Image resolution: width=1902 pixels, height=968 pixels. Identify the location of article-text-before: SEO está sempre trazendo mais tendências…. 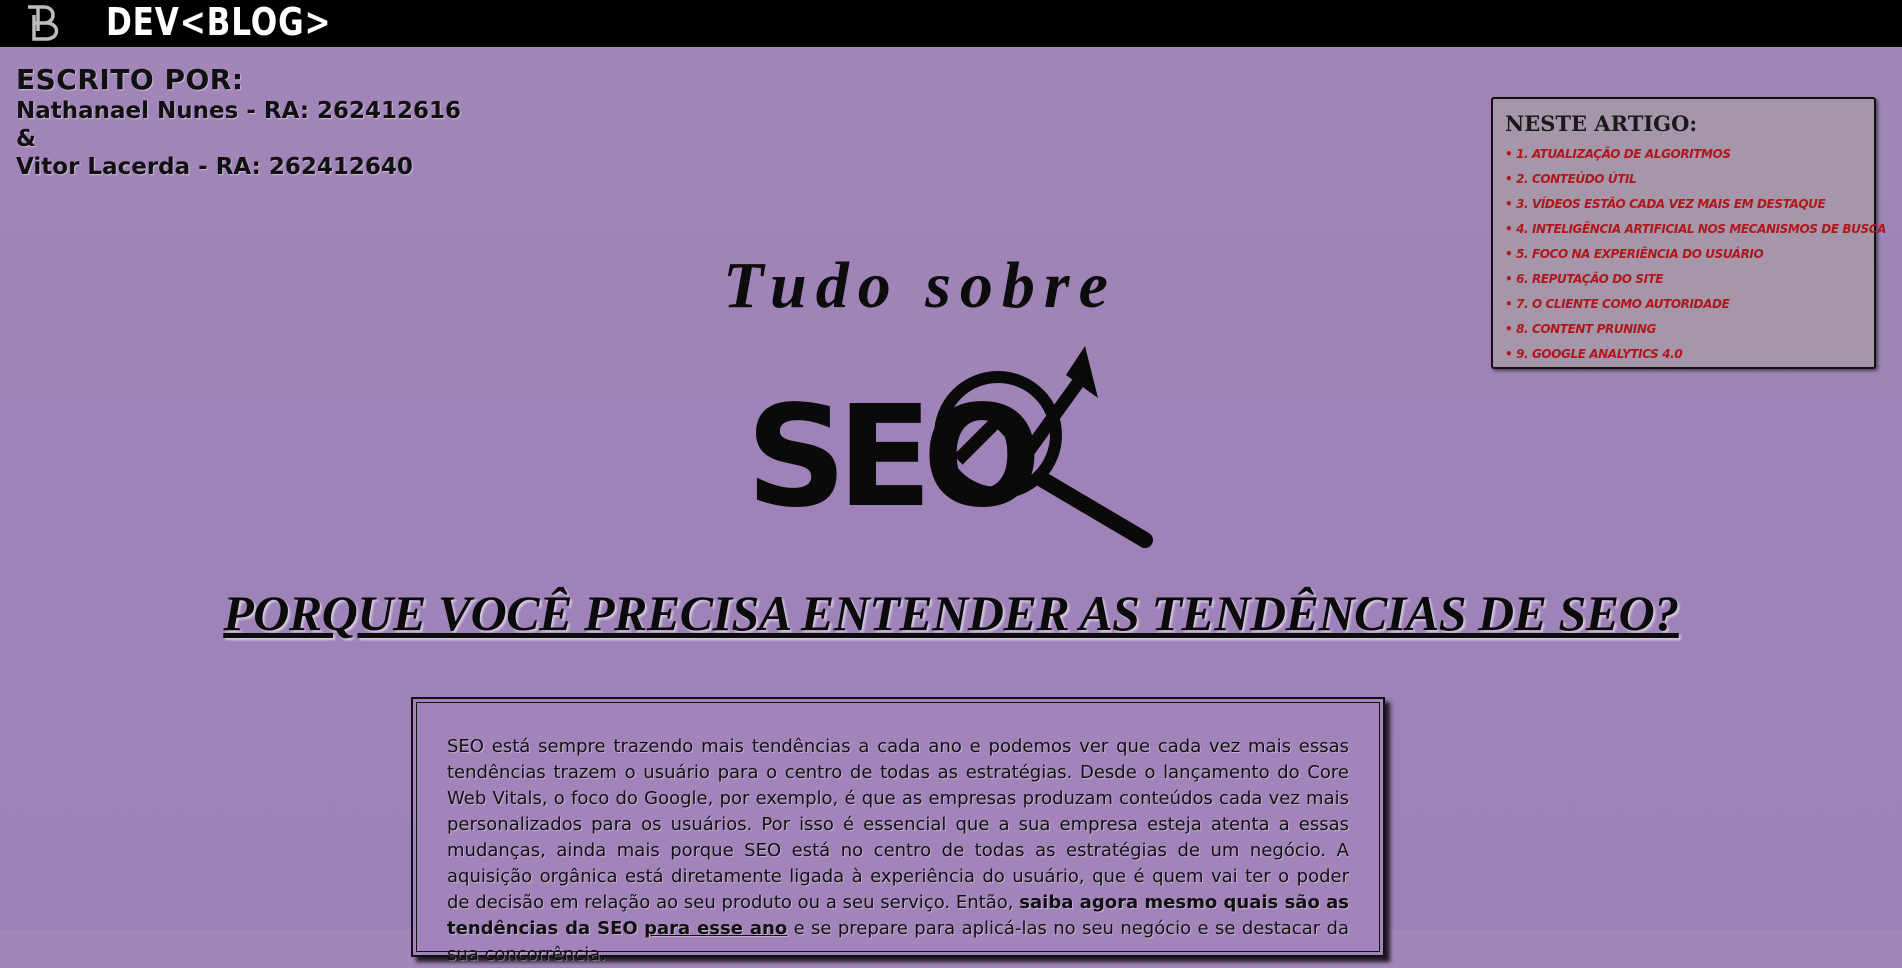
(898, 824).